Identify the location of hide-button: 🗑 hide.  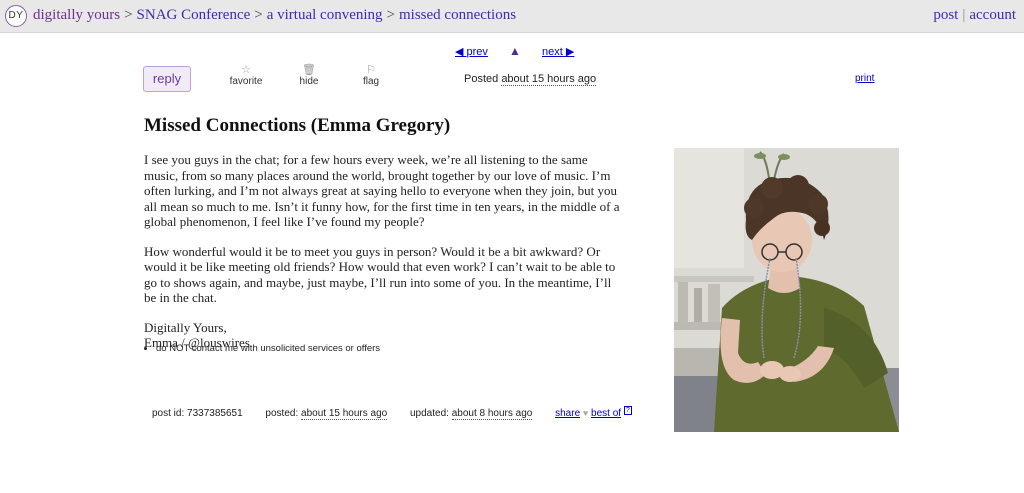
(309, 75).